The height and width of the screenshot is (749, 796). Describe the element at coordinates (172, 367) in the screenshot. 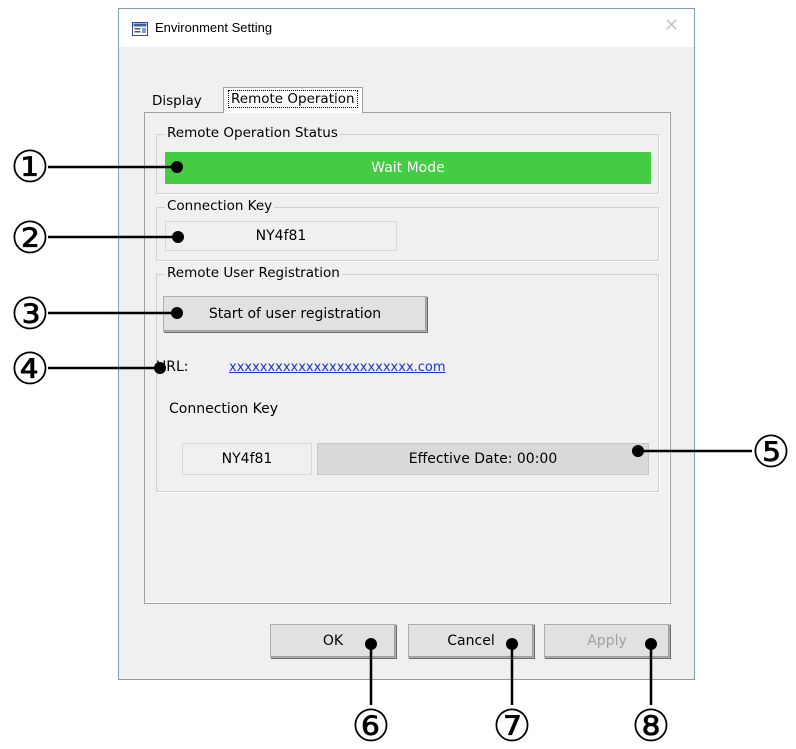

I see `url-label: URL:` at that location.